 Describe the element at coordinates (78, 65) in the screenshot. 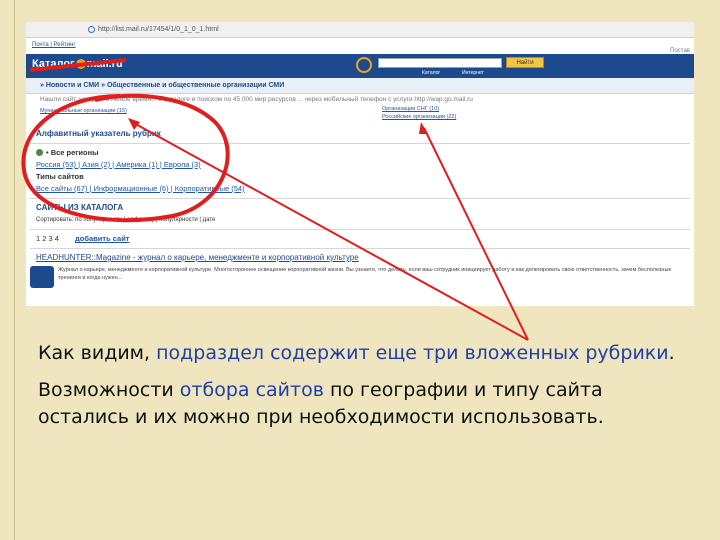

I see `underline-stroke` at that location.